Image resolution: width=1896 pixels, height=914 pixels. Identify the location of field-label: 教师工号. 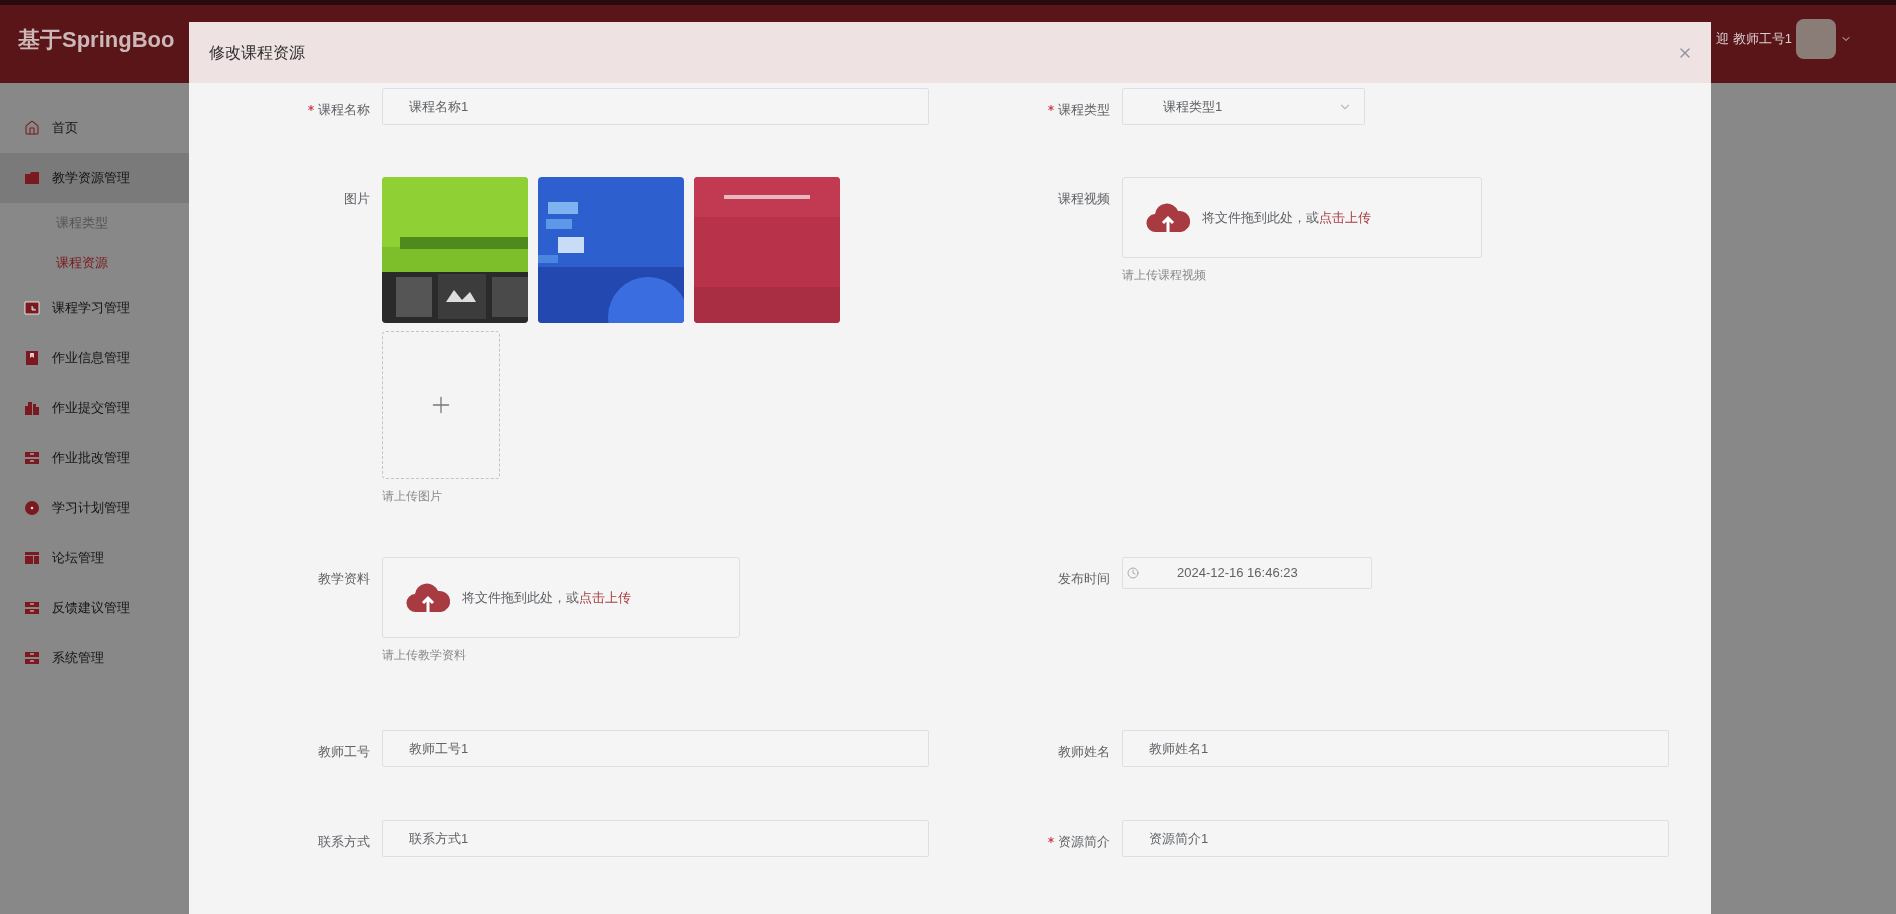
(344, 751).